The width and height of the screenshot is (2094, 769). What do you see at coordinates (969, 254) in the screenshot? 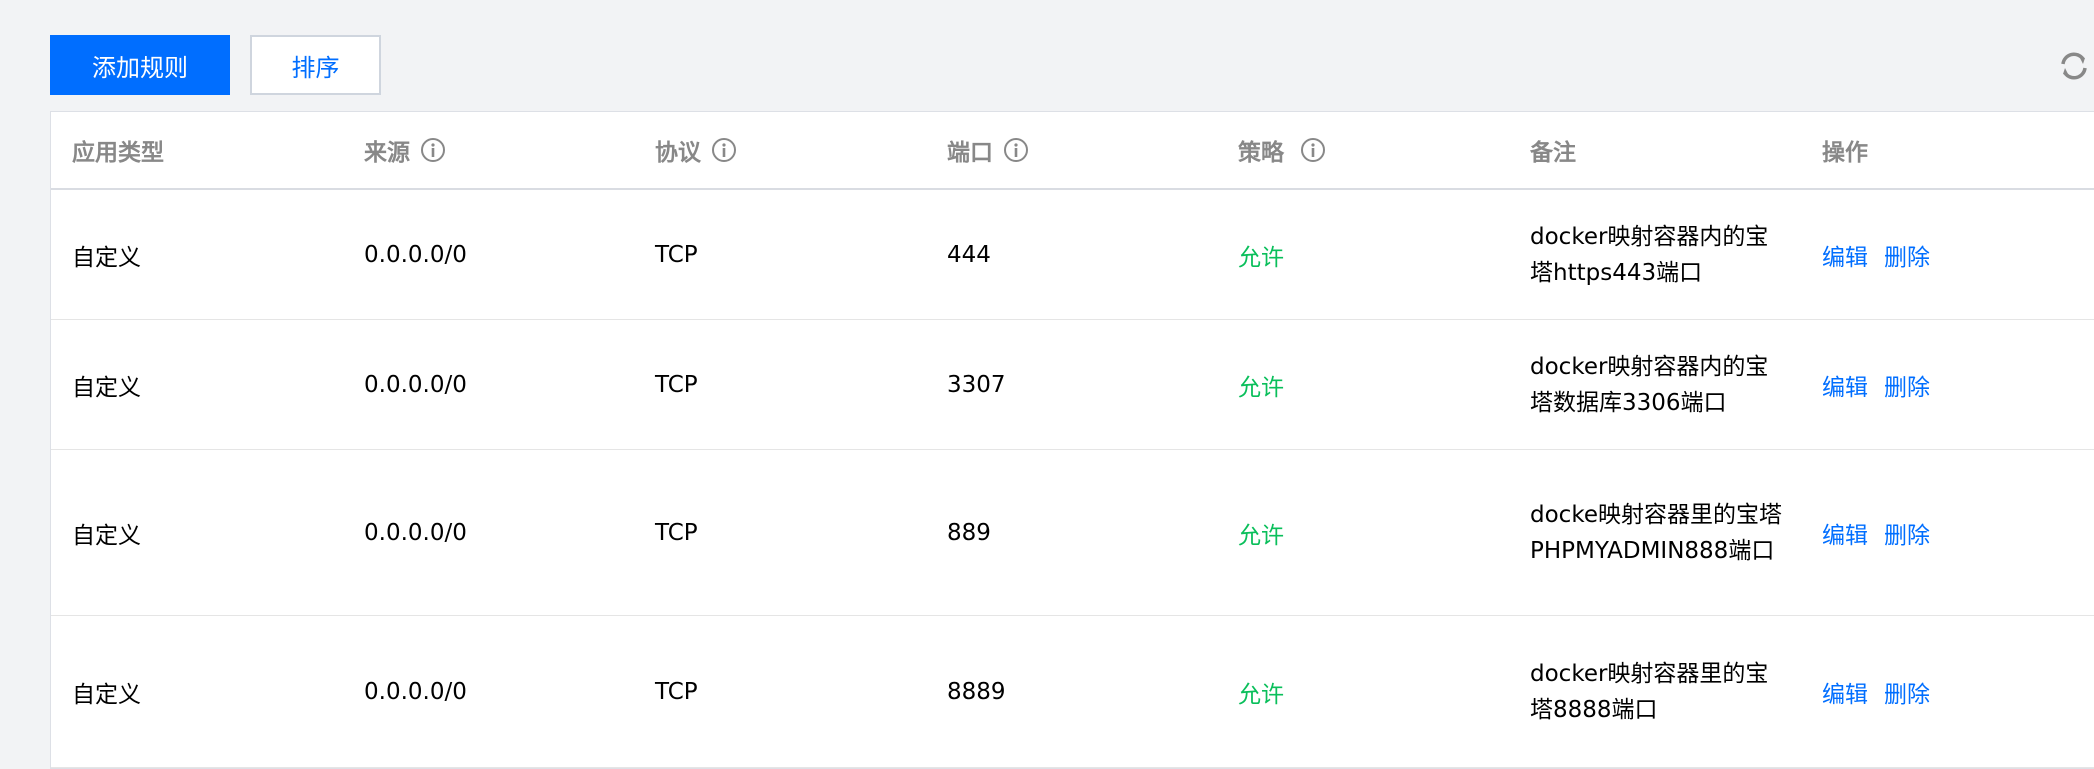
I see `port-cell: 444` at bounding box center [969, 254].